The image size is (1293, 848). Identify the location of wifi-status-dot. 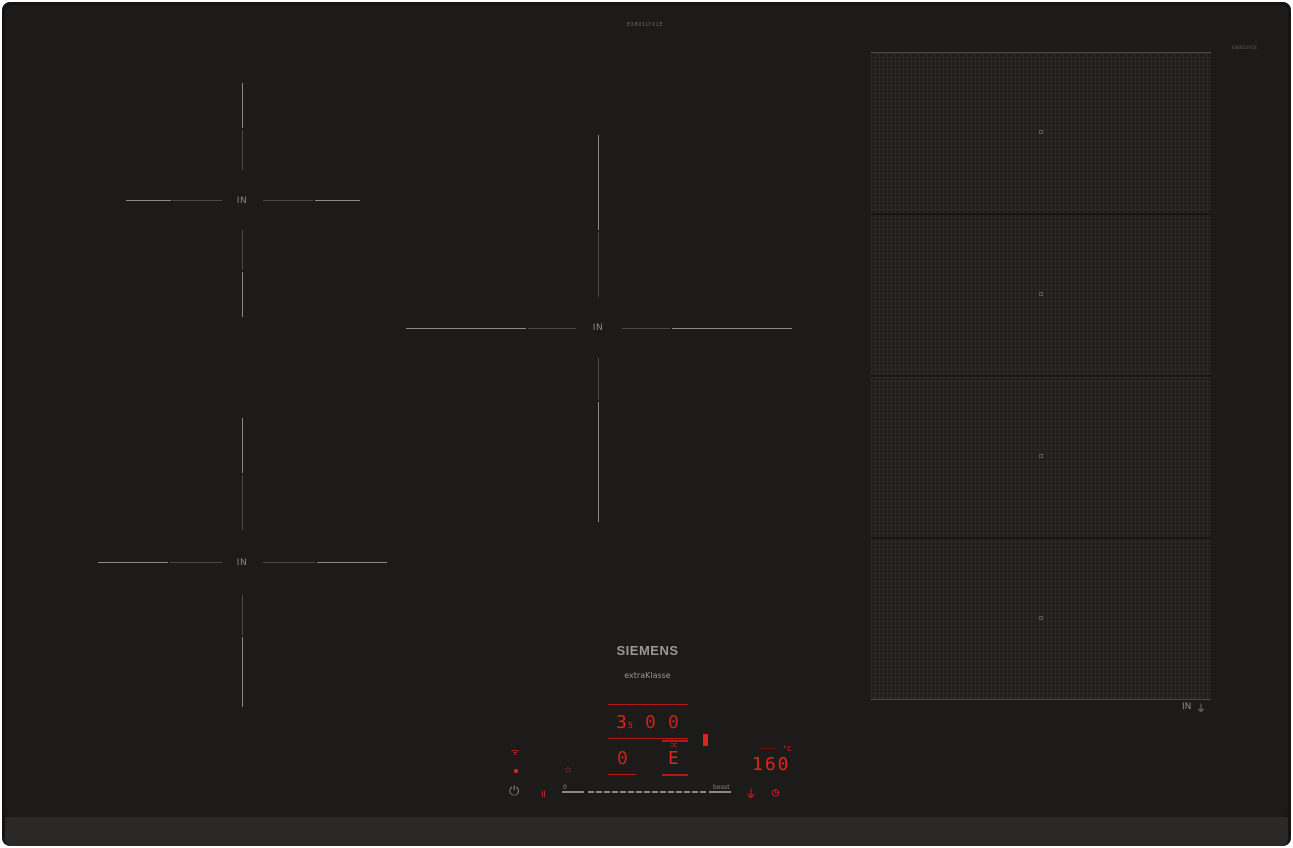
(516, 771).